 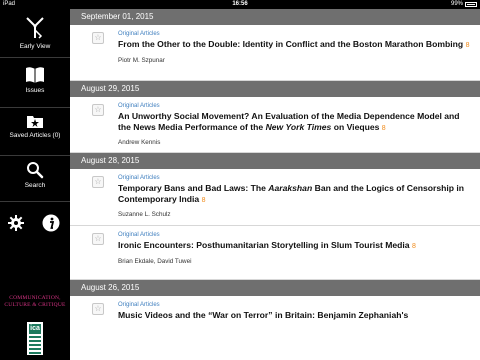 I want to click on ica-logo: ica, so click(x=35, y=338).